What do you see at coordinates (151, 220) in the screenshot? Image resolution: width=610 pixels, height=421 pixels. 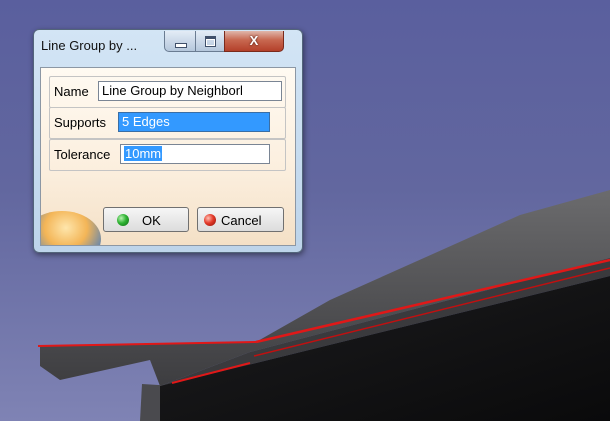 I see `ok-label: OK` at bounding box center [151, 220].